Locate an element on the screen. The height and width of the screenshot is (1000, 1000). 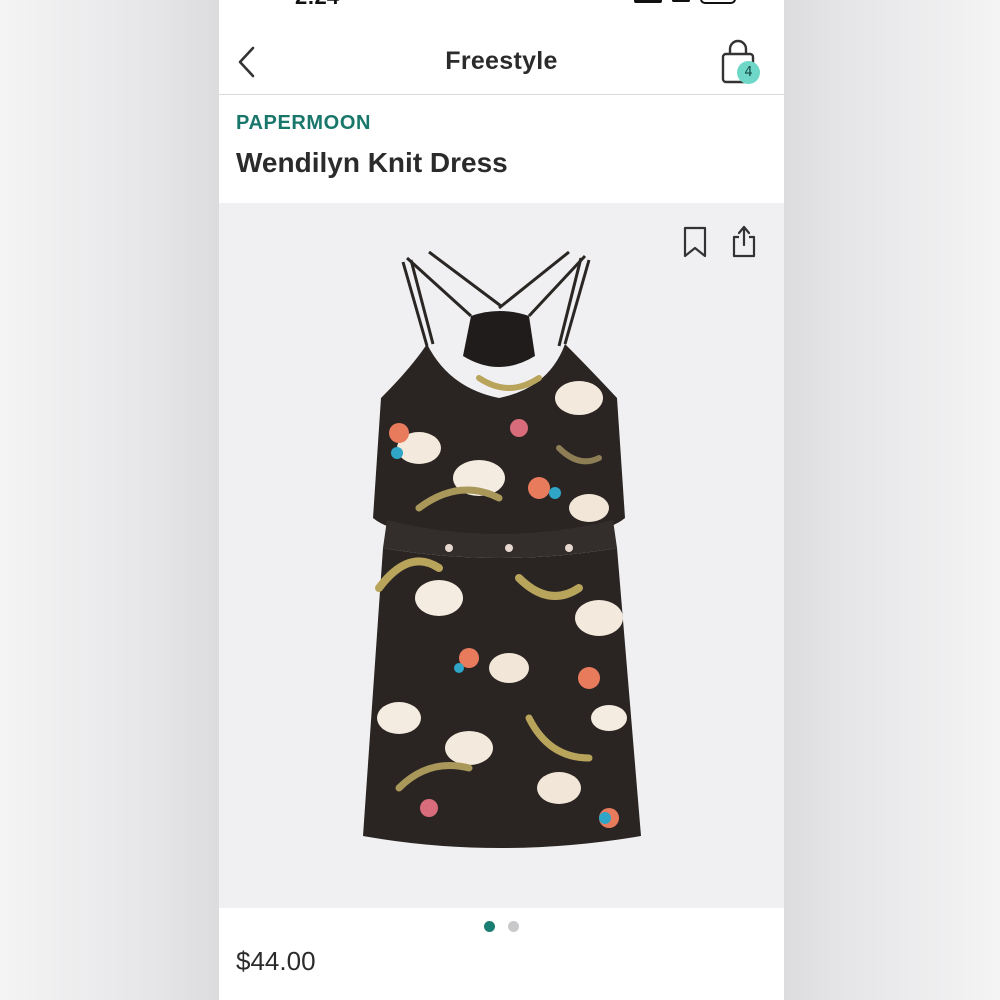
save-button is located at coordinates (695, 242).